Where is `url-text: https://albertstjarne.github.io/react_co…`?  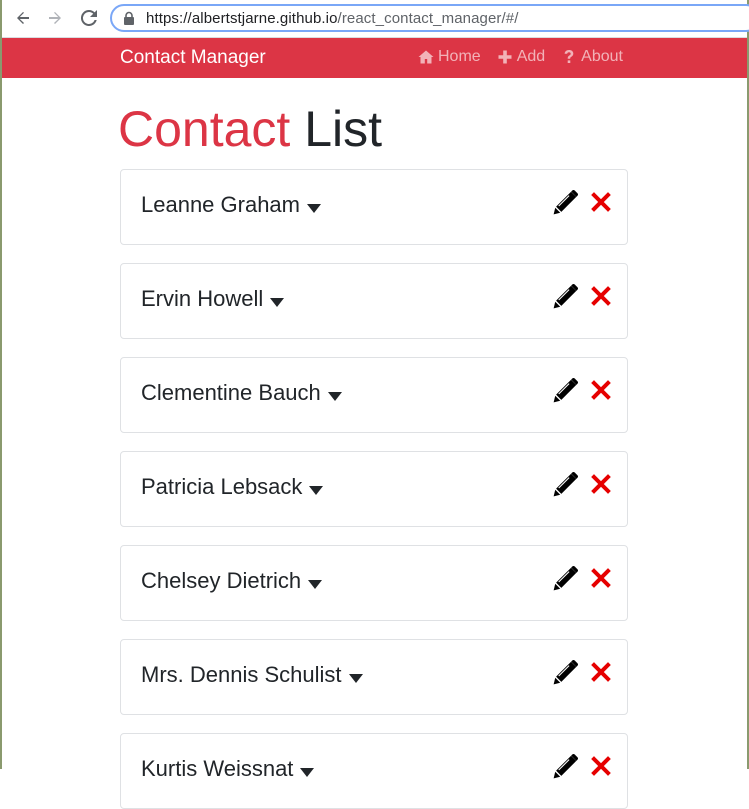
url-text: https://albertstjarne.github.io/react_co… is located at coordinates (332, 18).